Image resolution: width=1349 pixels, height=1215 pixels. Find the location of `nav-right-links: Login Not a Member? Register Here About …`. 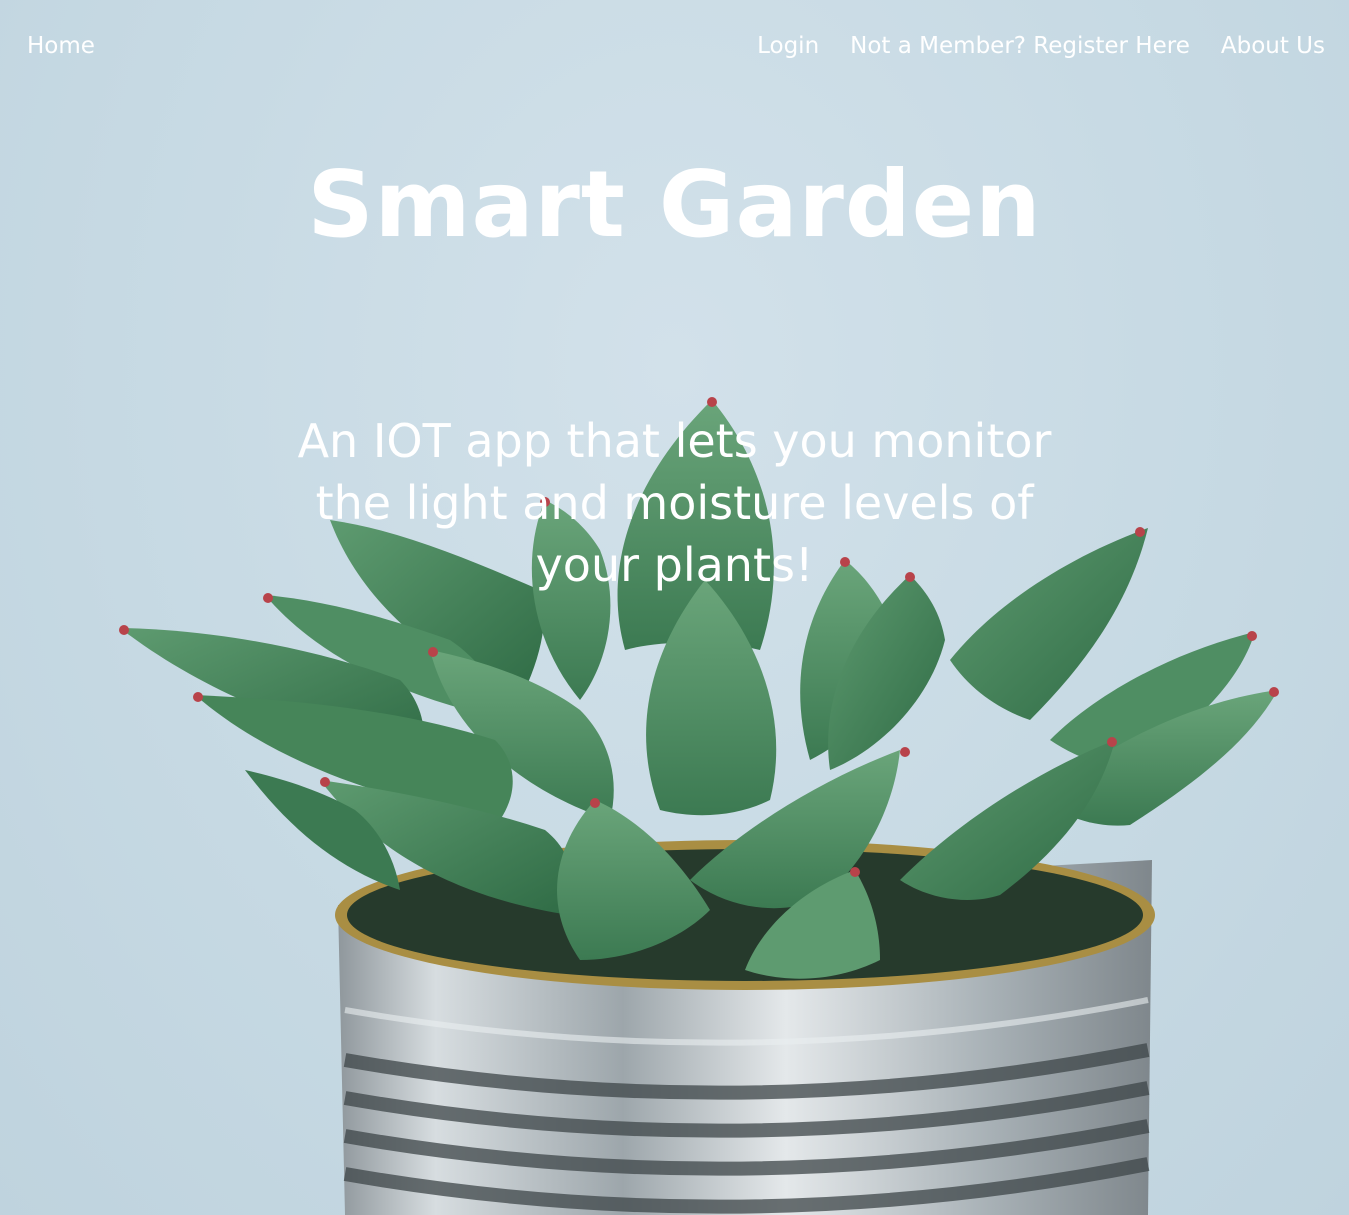

nav-right-links: Login Not a Member? Register Here About … is located at coordinates (1041, 46).